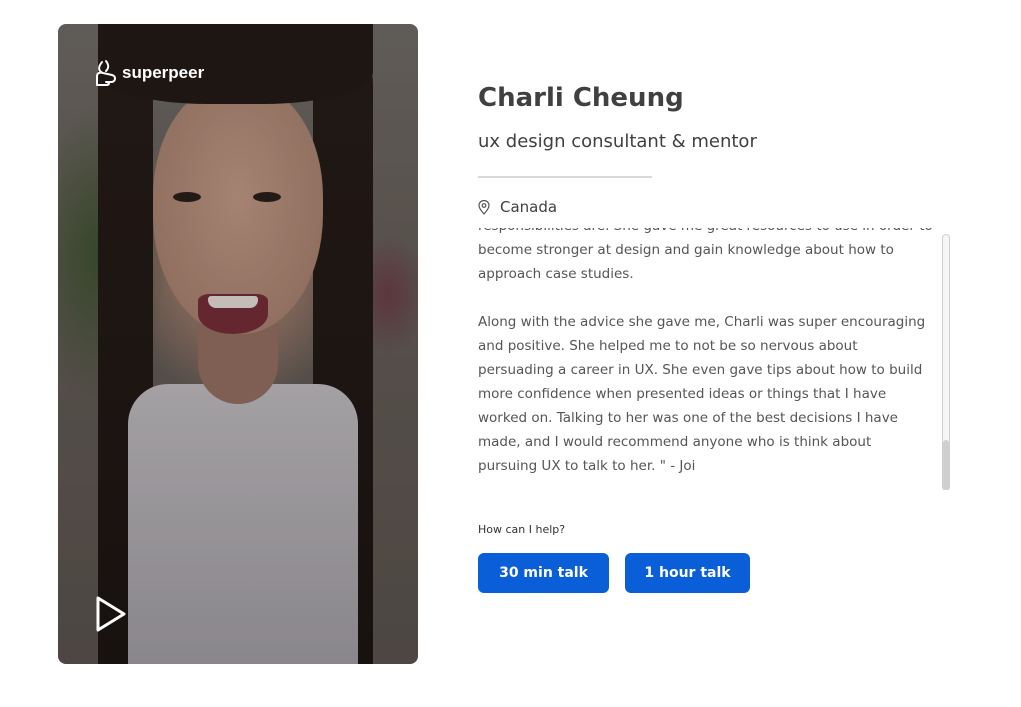 The height and width of the screenshot is (707, 1021). I want to click on 30-min-talk-button: 30 min talk, so click(543, 573).